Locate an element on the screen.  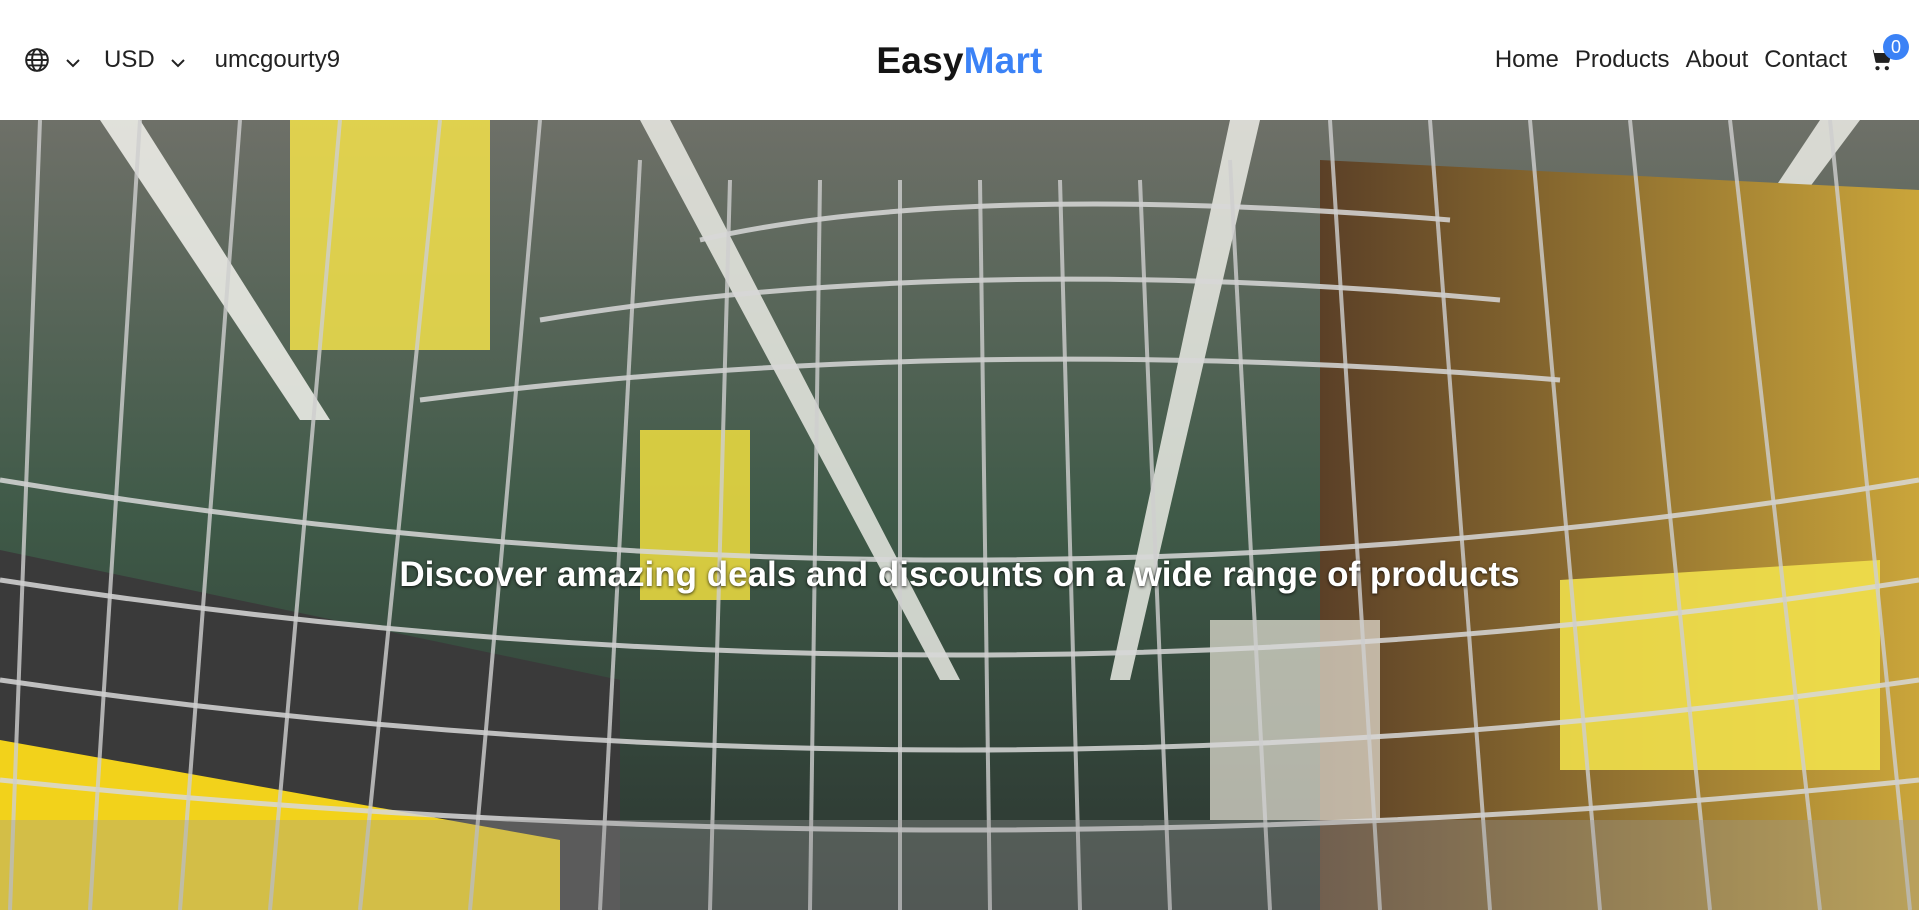
logo-part-mart: Mart is located at coordinates (1003, 60).